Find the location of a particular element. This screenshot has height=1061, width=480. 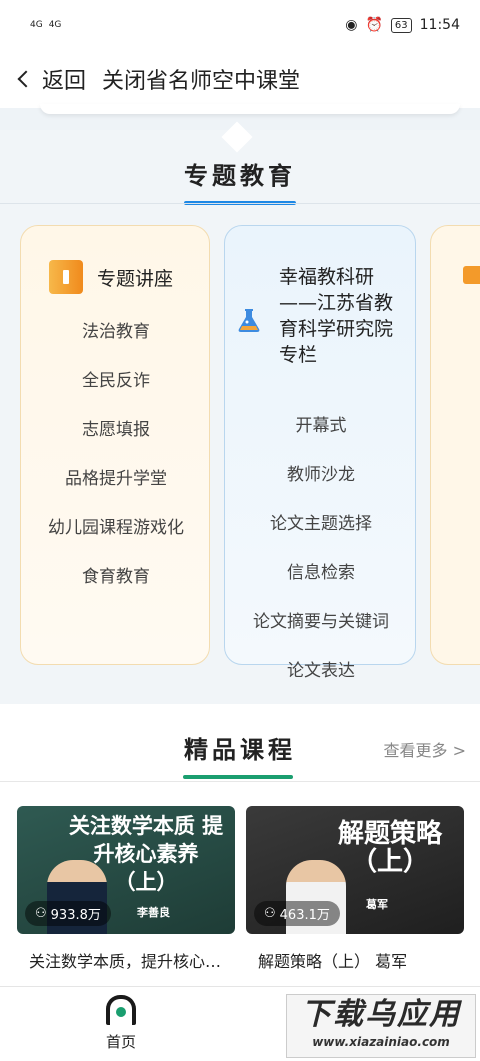

lecture-list: 法治教育 全民反诈 志愿填报 品格提升学堂 幼儿园课程游戏化 食育教育 is located at coordinates (116, 467).